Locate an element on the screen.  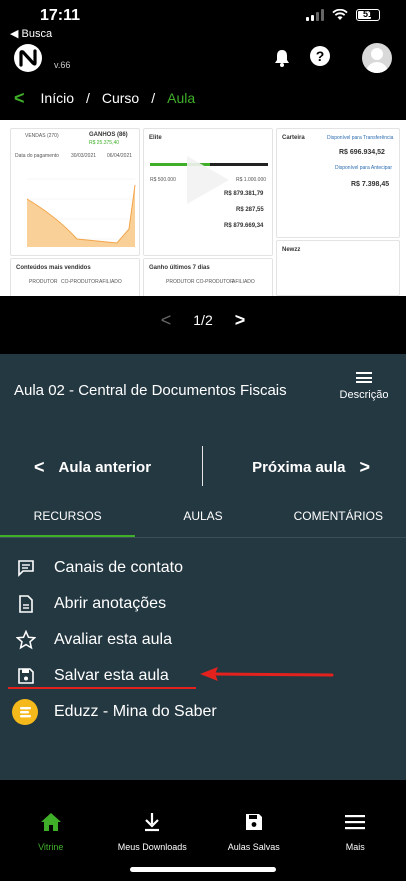
preview-available-value: R$ 696.934,52 is located at coordinates (362, 152).